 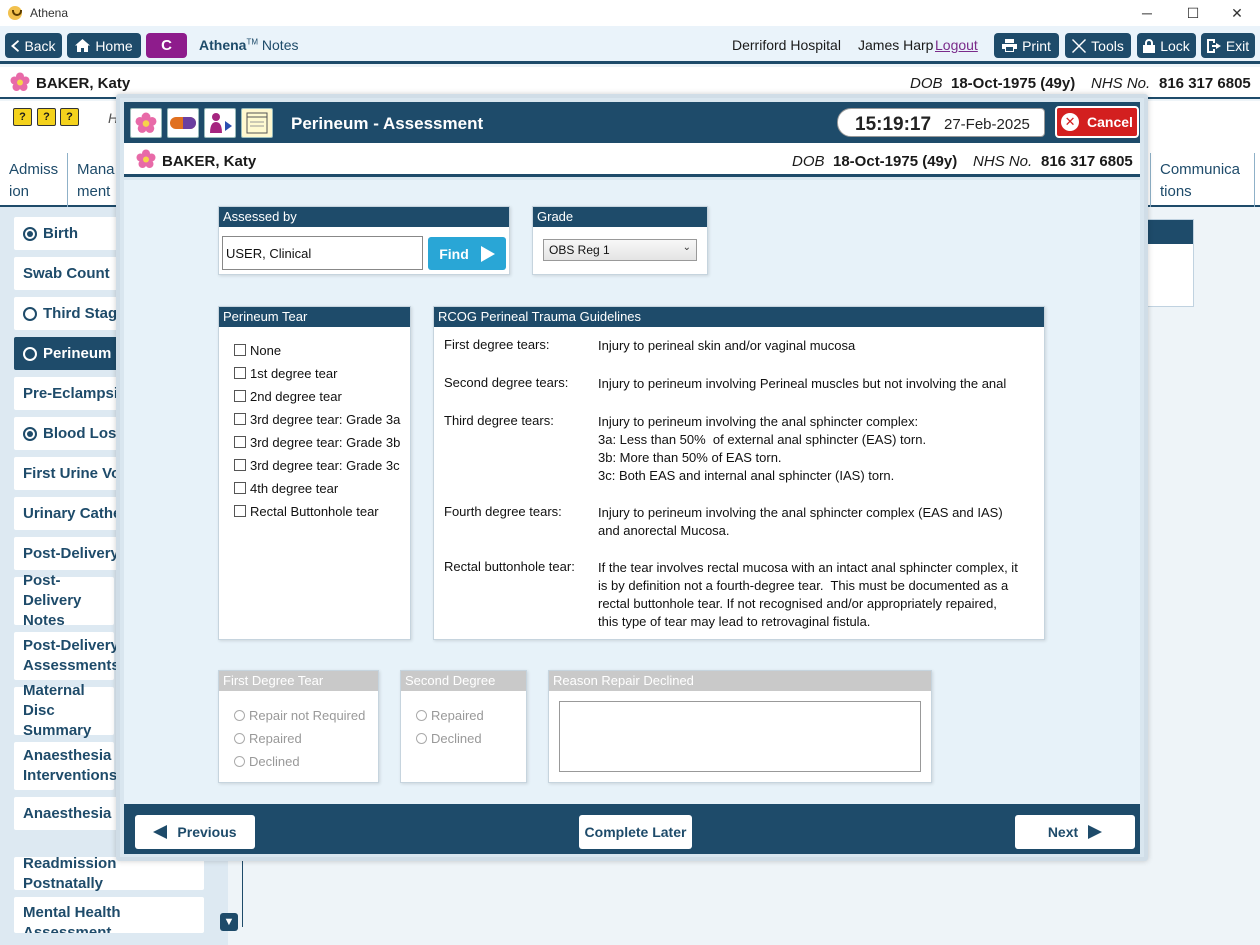 I want to click on brand-name: Athena, so click(x=223, y=45).